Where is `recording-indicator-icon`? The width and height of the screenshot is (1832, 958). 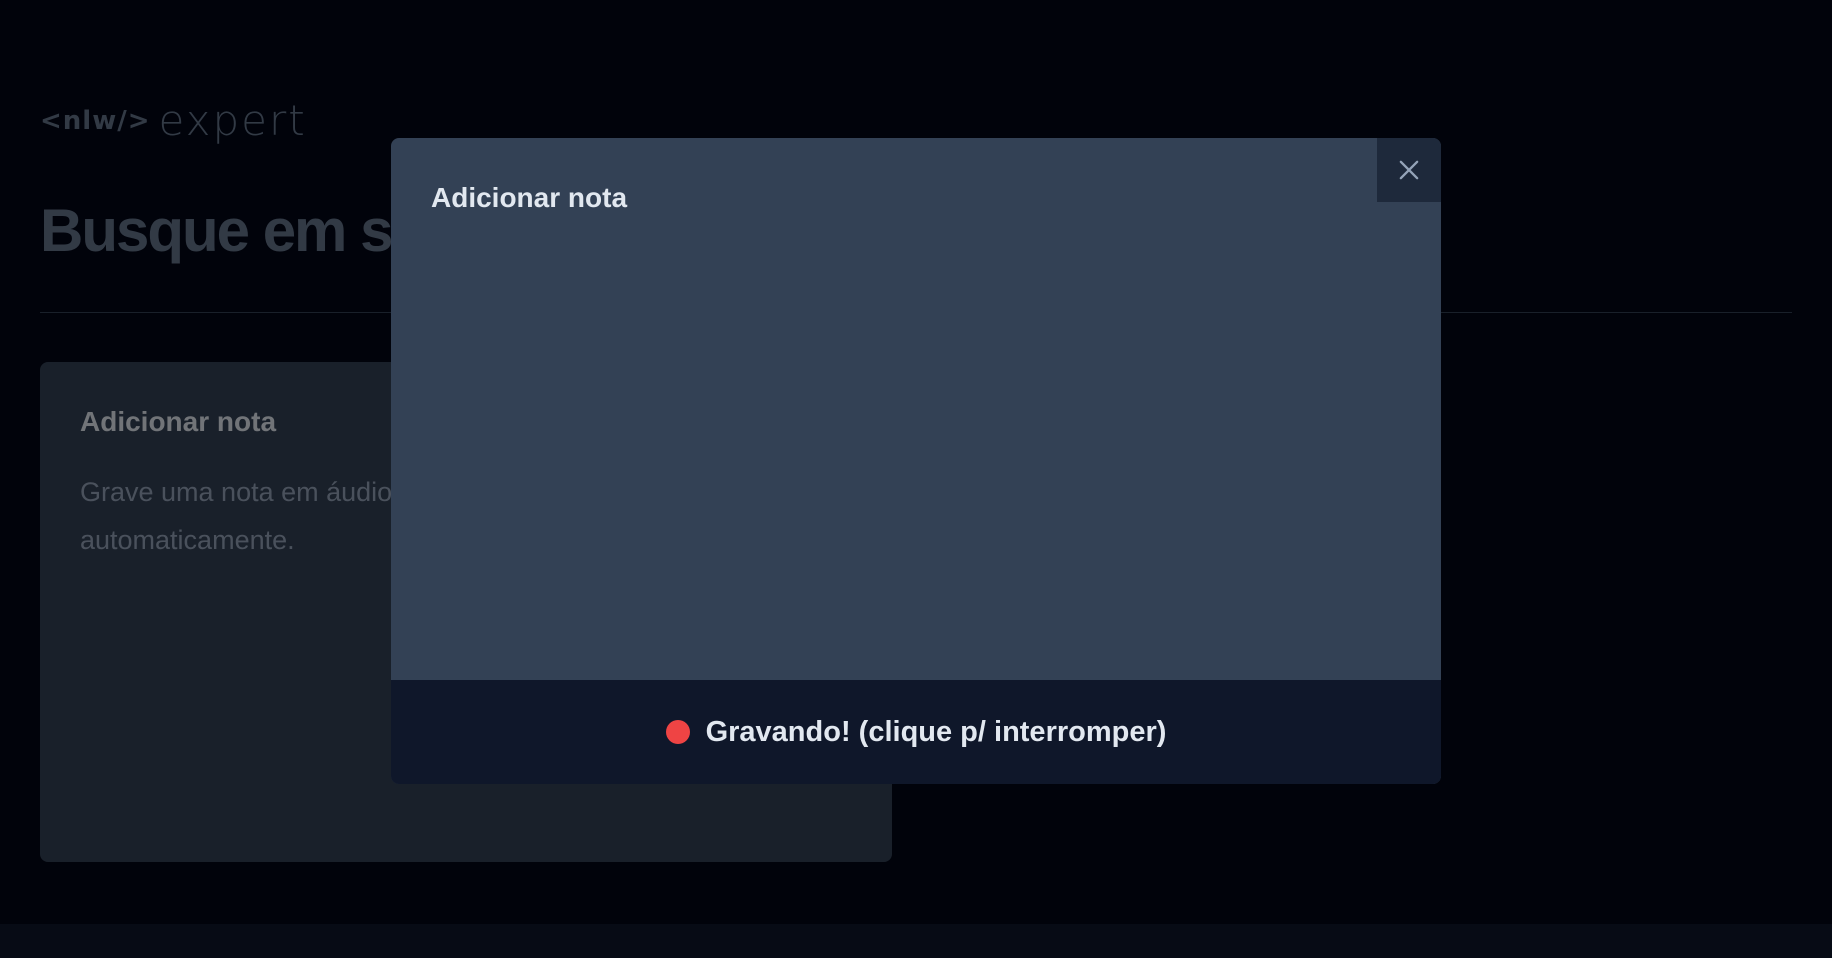 recording-indicator-icon is located at coordinates (677, 732).